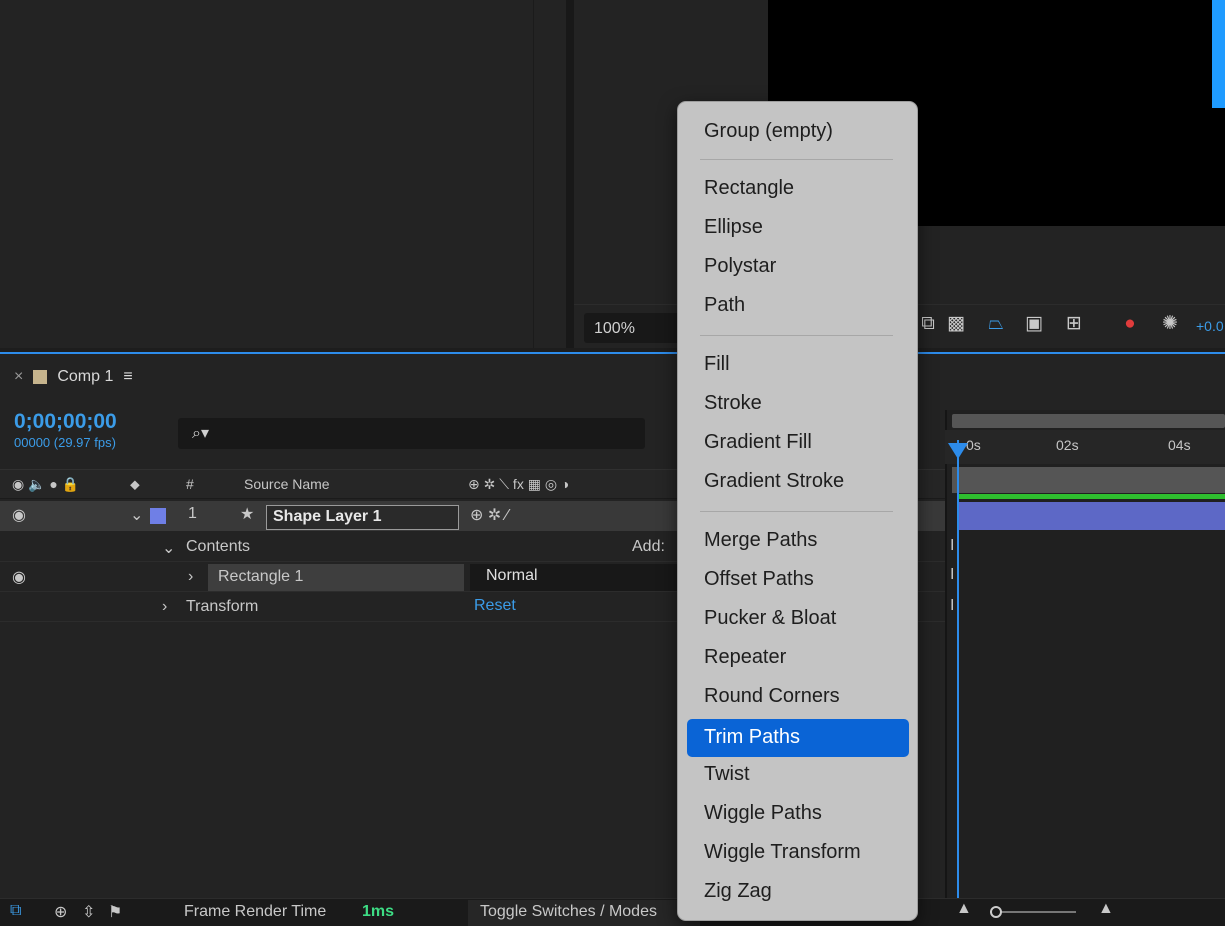 The height and width of the screenshot is (926, 1225). Describe the element at coordinates (798, 619) in the screenshot. I see `menu-item-pucker-bloat: Pucker & Bloat` at that location.